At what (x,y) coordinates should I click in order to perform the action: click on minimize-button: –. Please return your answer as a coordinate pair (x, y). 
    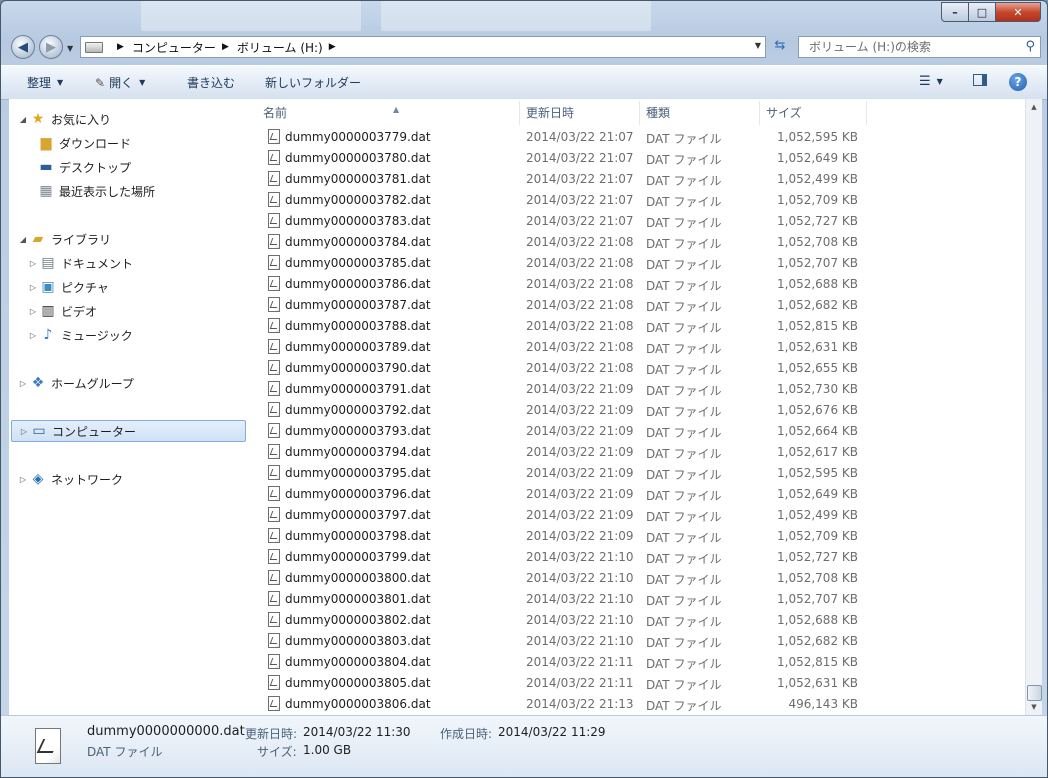
    Looking at the image, I should click on (955, 12).